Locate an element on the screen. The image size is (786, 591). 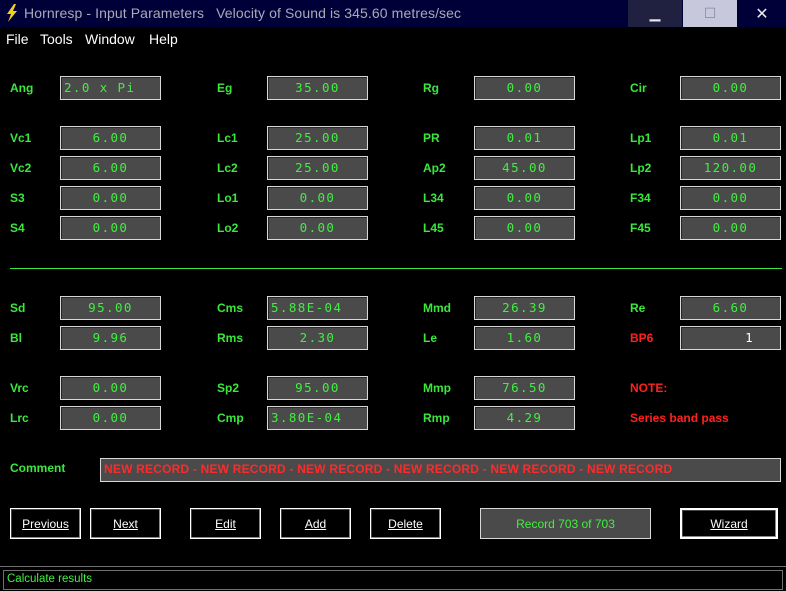
field-lp2: 120.00 is located at coordinates (730, 168).